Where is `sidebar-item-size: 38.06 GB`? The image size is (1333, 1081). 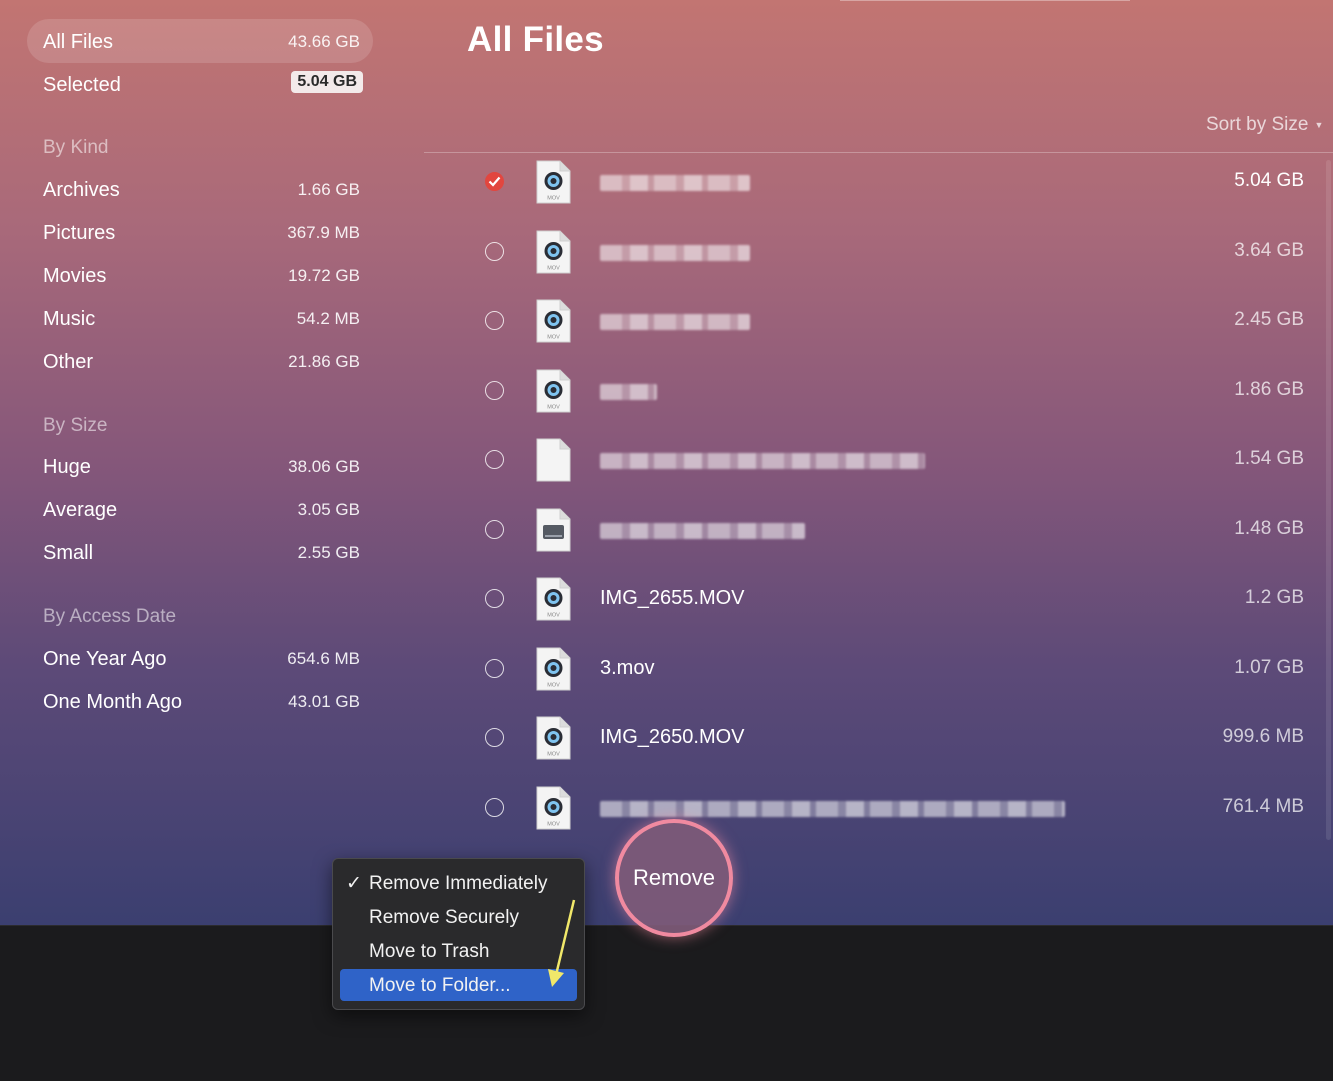 sidebar-item-size: 38.06 GB is located at coordinates (324, 466).